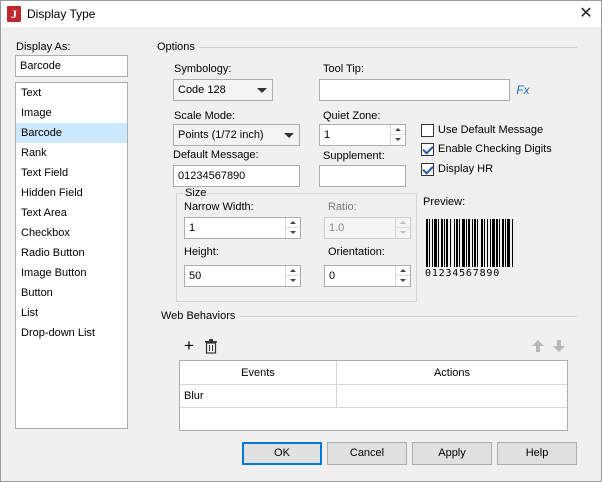  I want to click on add-behavior-button: +, so click(189, 346).